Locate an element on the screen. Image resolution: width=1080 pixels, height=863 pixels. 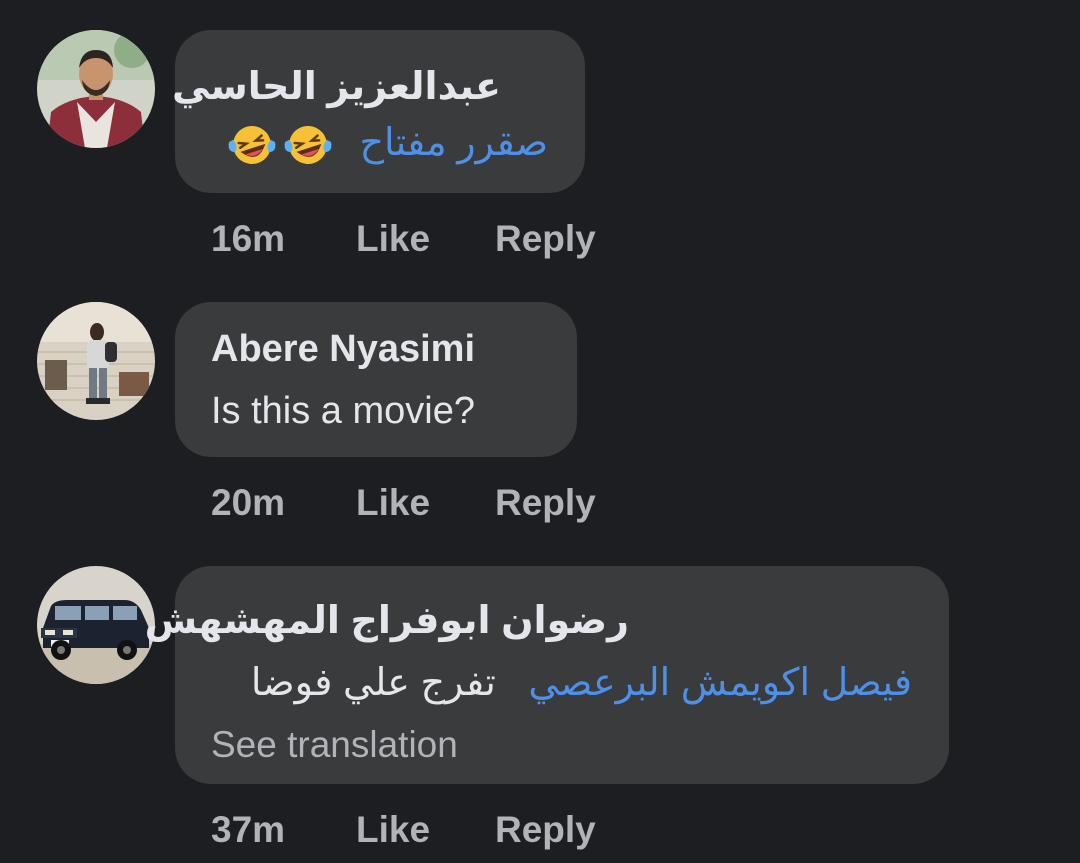
comment-body: تفرج علي فوضا فيصل اكويمش البرعصي is located at coordinates (581, 682).